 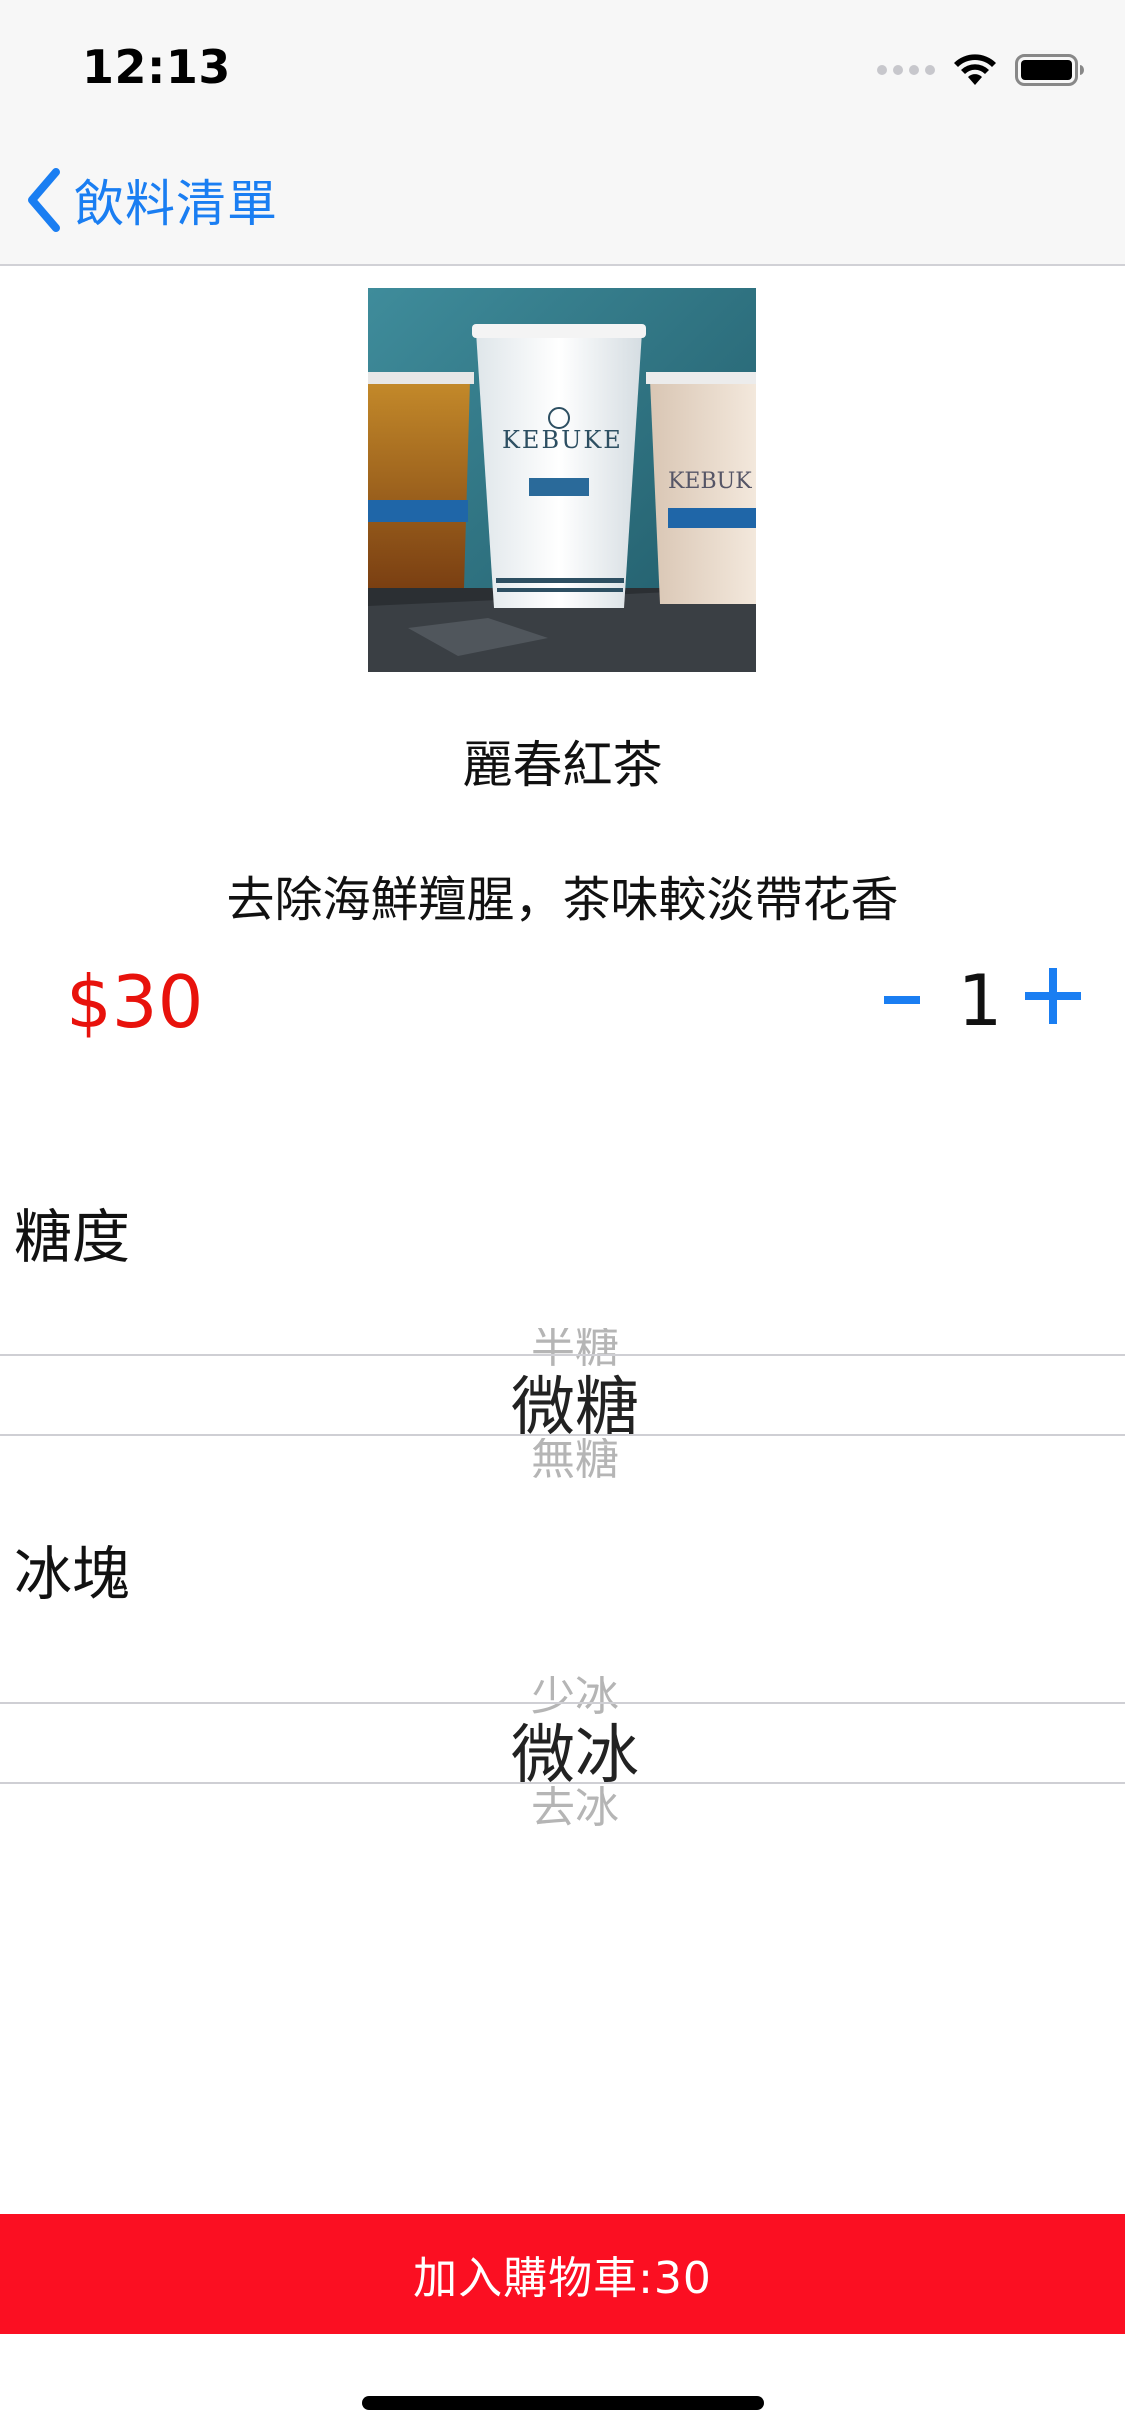 What do you see at coordinates (72, 1237) in the screenshot?
I see `sugar-label: 糖度` at bounding box center [72, 1237].